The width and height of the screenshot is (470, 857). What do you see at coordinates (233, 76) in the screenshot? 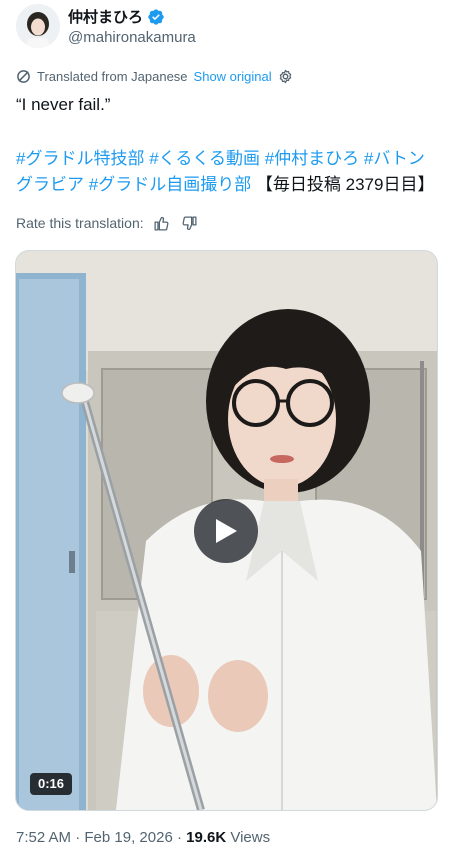
I see `show-original-link: Show original` at bounding box center [233, 76].